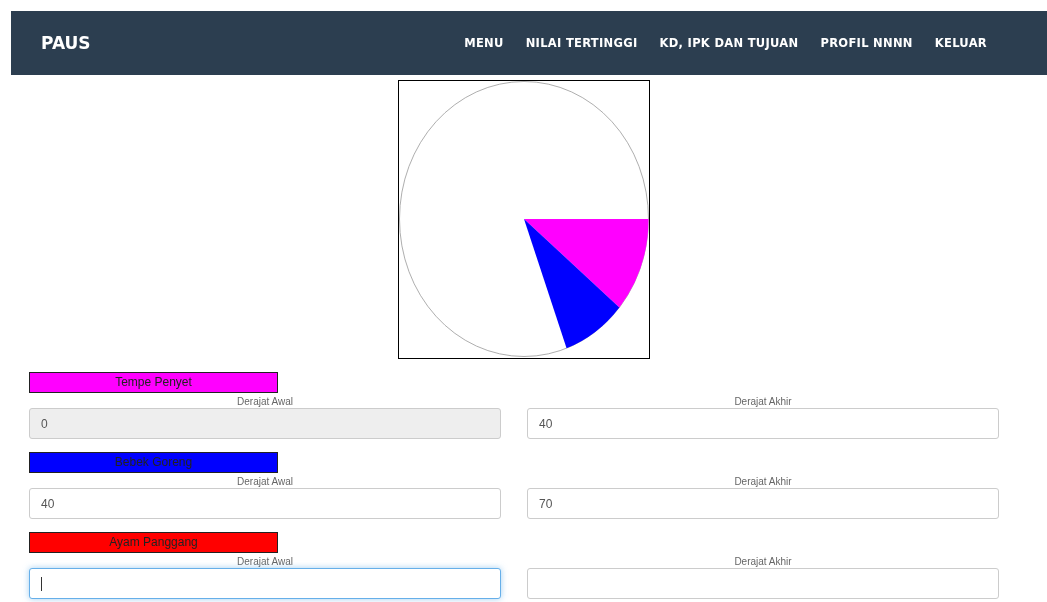 Image resolution: width=1047 pixels, height=602 pixels. I want to click on nav-link: KD, IPK DAN TUJUAN, so click(729, 43).